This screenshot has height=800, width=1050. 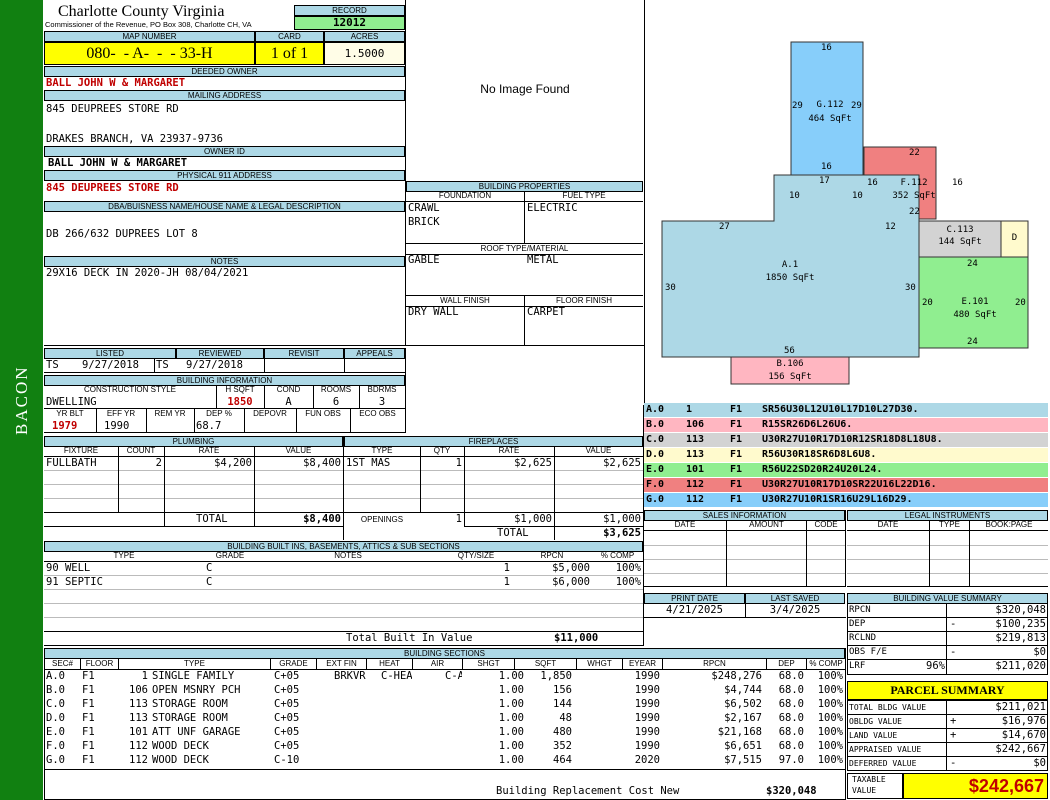 What do you see at coordinates (322, 463) in the screenshot?
I see `fixture-value: $8,400` at bounding box center [322, 463].